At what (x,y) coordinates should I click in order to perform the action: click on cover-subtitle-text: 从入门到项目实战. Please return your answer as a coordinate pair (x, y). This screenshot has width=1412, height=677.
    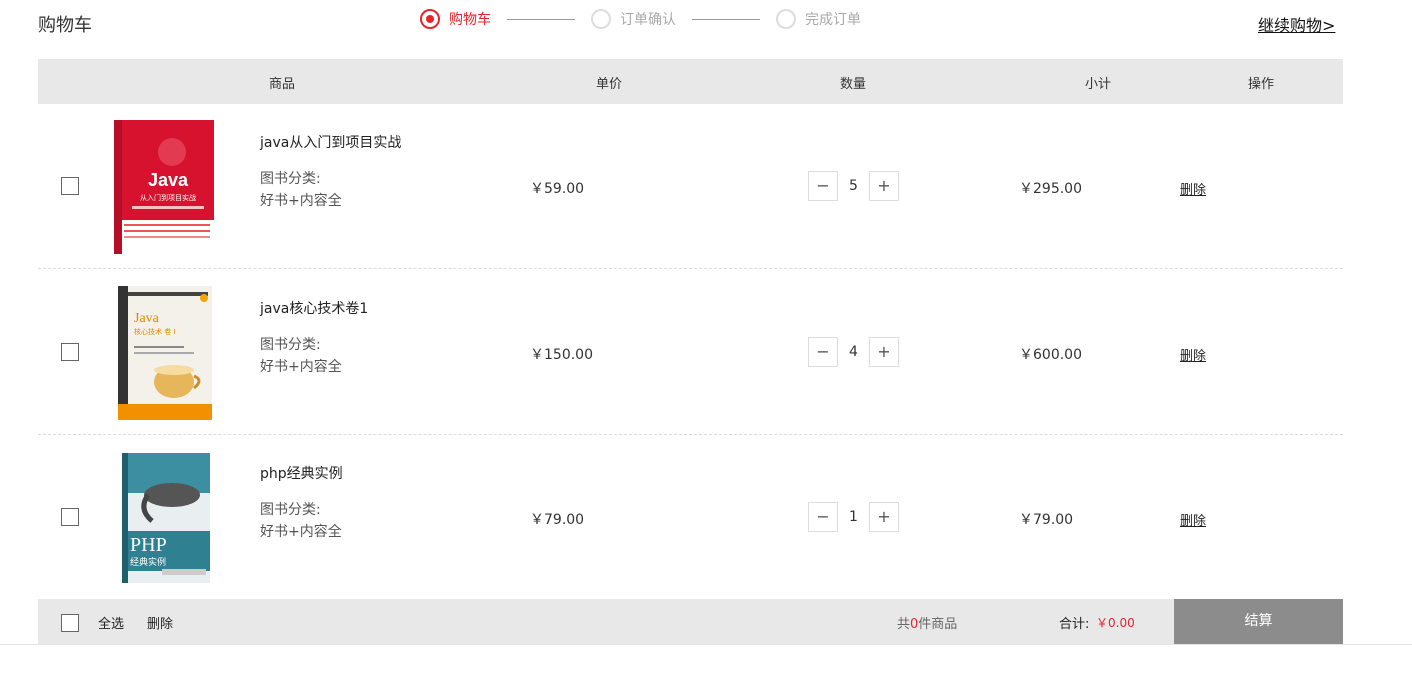
    Looking at the image, I should click on (168, 197).